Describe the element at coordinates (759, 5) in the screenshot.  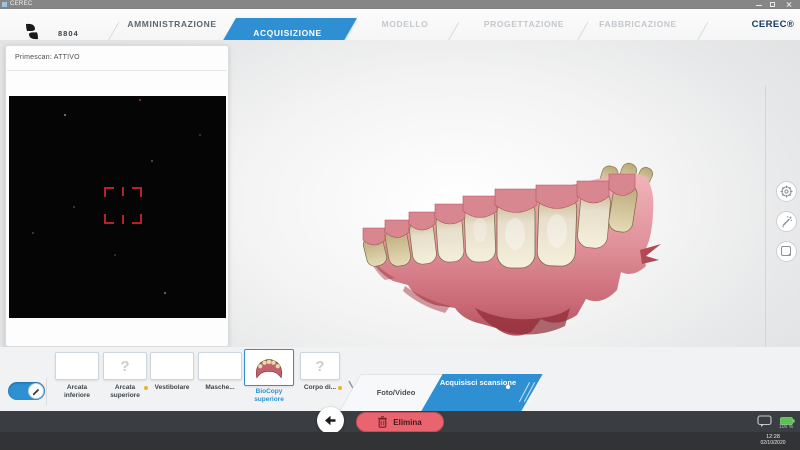
I see `minimize-icon` at that location.